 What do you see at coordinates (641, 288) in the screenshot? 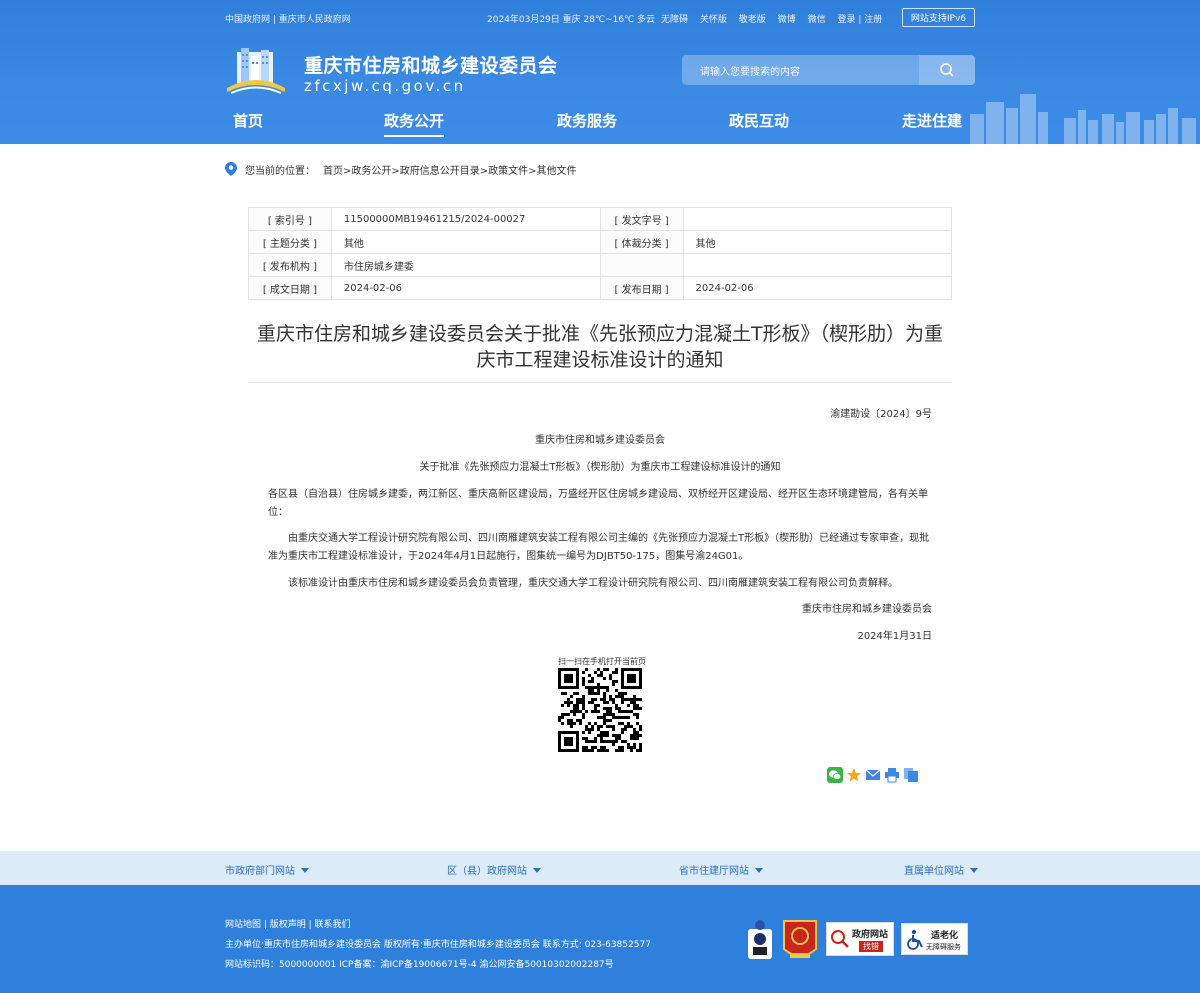
I see `published-label: [ 发布日期 ]` at bounding box center [641, 288].